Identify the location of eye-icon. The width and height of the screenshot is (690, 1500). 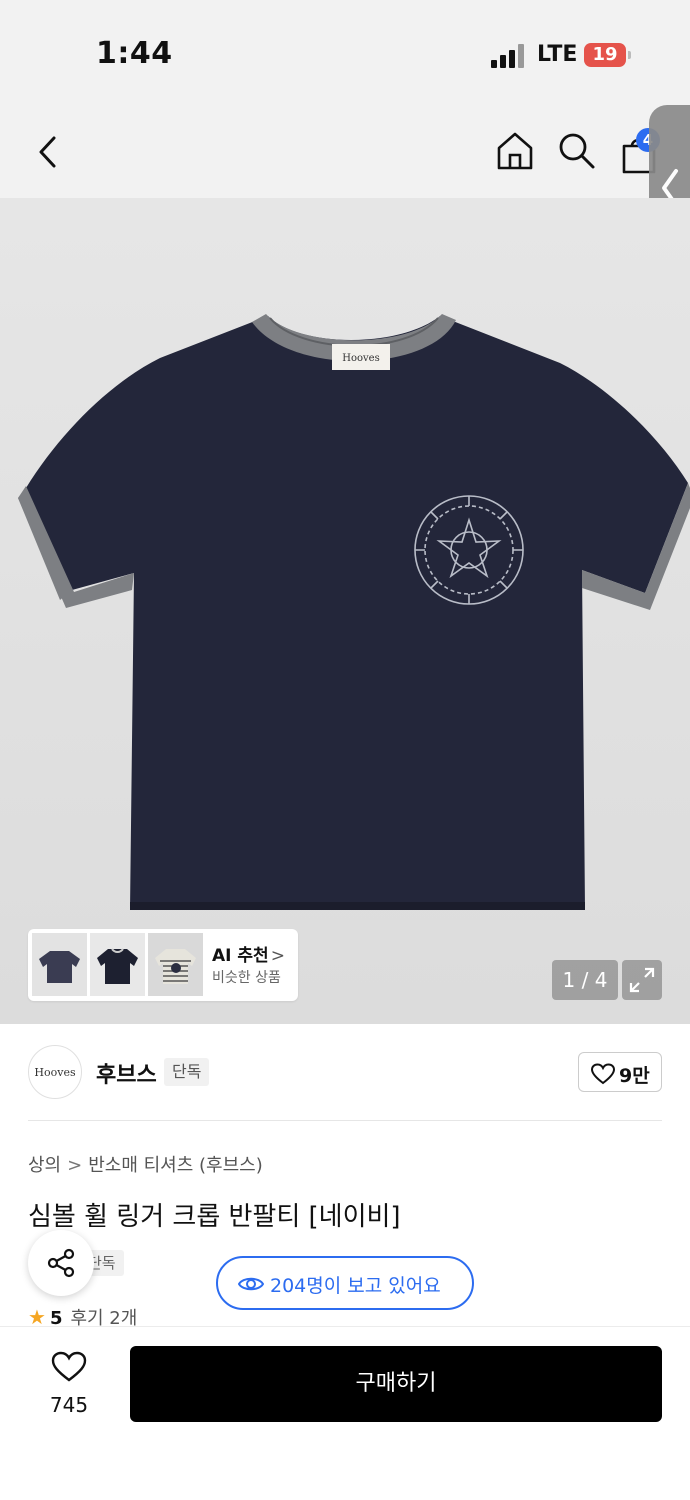
(251, 1284).